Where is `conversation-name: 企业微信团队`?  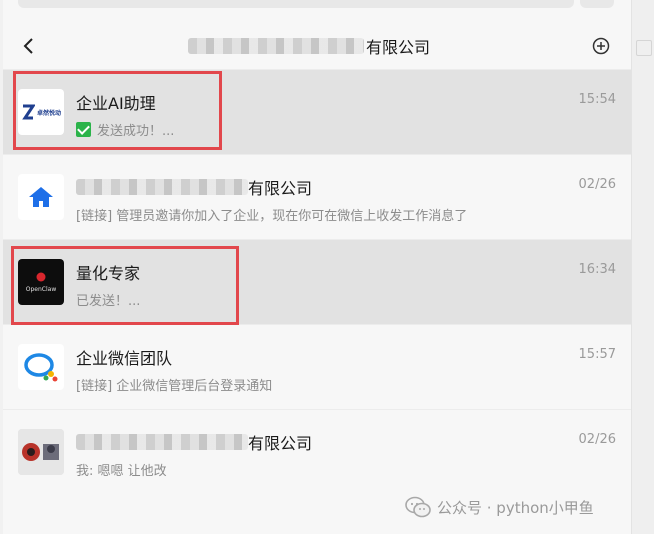
conversation-name: 企业微信团队 is located at coordinates (124, 358).